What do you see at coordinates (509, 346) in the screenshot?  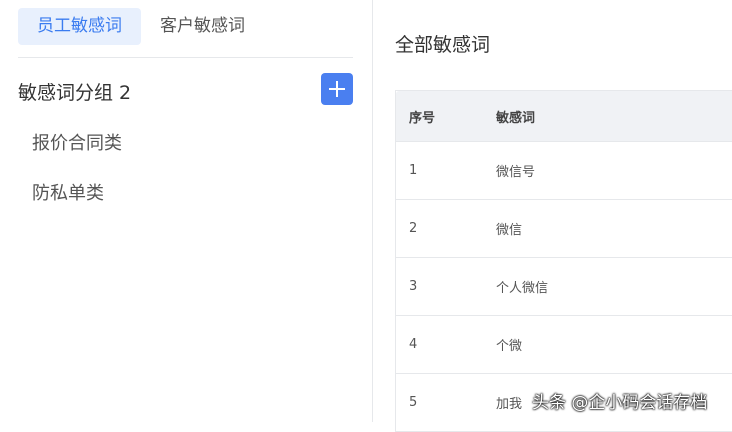 I see `row-word: 个微` at bounding box center [509, 346].